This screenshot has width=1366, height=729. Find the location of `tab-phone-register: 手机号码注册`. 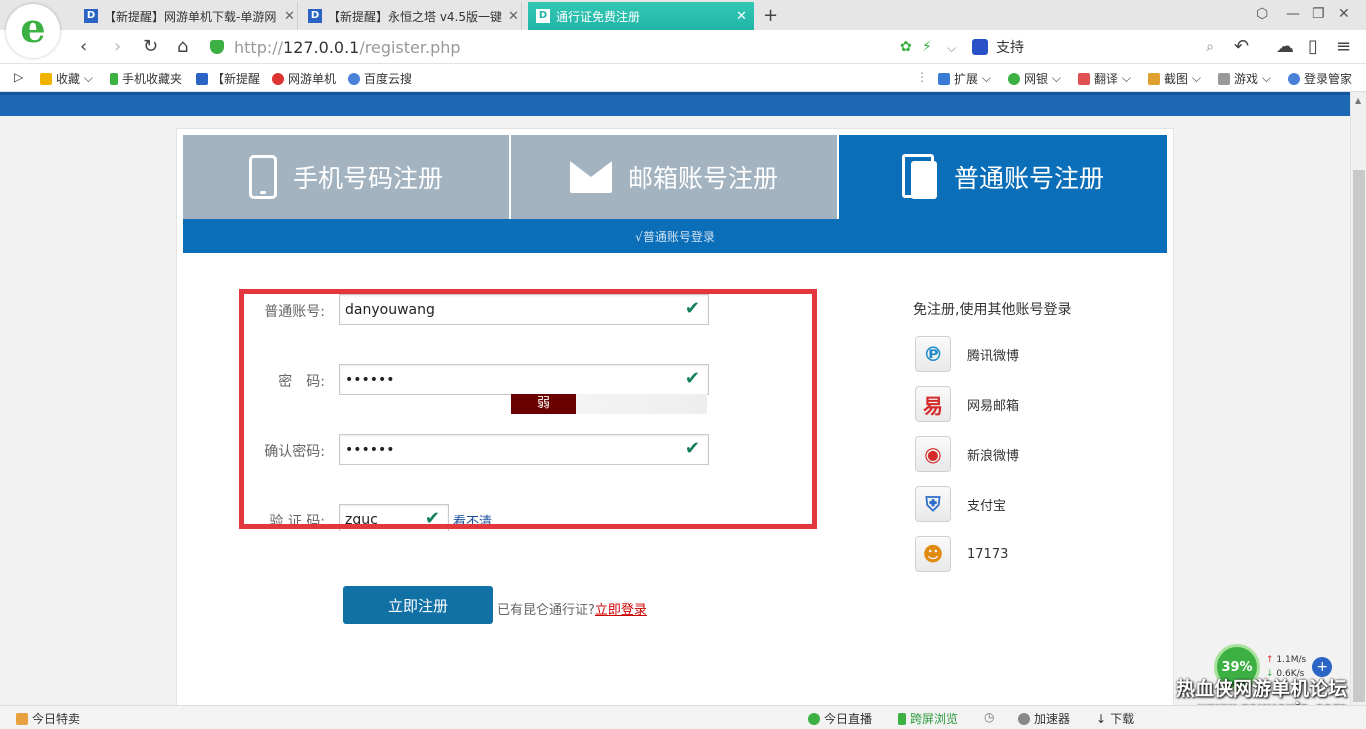

tab-phone-register: 手机号码注册 is located at coordinates (346, 177).